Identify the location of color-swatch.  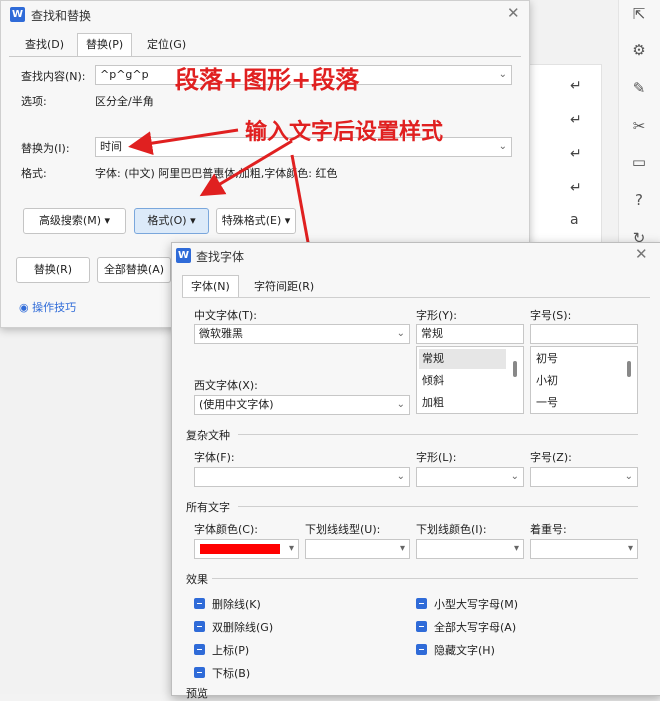
(240, 549).